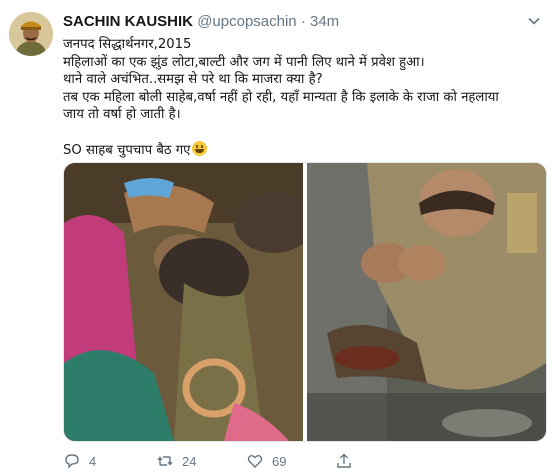  What do you see at coordinates (127, 150) in the screenshot?
I see `tweet-line-last-text: SO साहब चुपचाप बैठ गए` at bounding box center [127, 150].